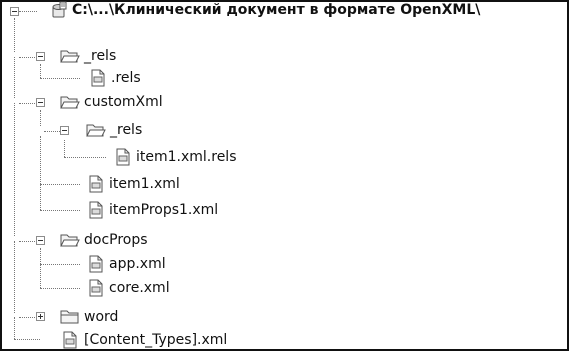  I want to click on database-icon, so click(59, 12).